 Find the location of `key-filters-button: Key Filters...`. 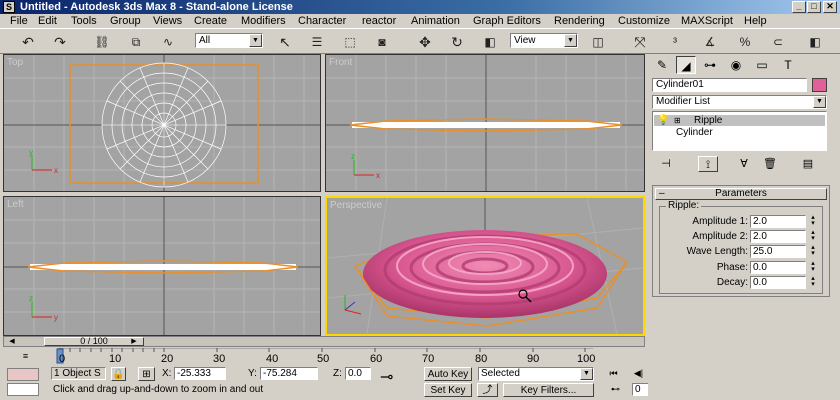

key-filters-button: Key Filters... is located at coordinates (548, 390).